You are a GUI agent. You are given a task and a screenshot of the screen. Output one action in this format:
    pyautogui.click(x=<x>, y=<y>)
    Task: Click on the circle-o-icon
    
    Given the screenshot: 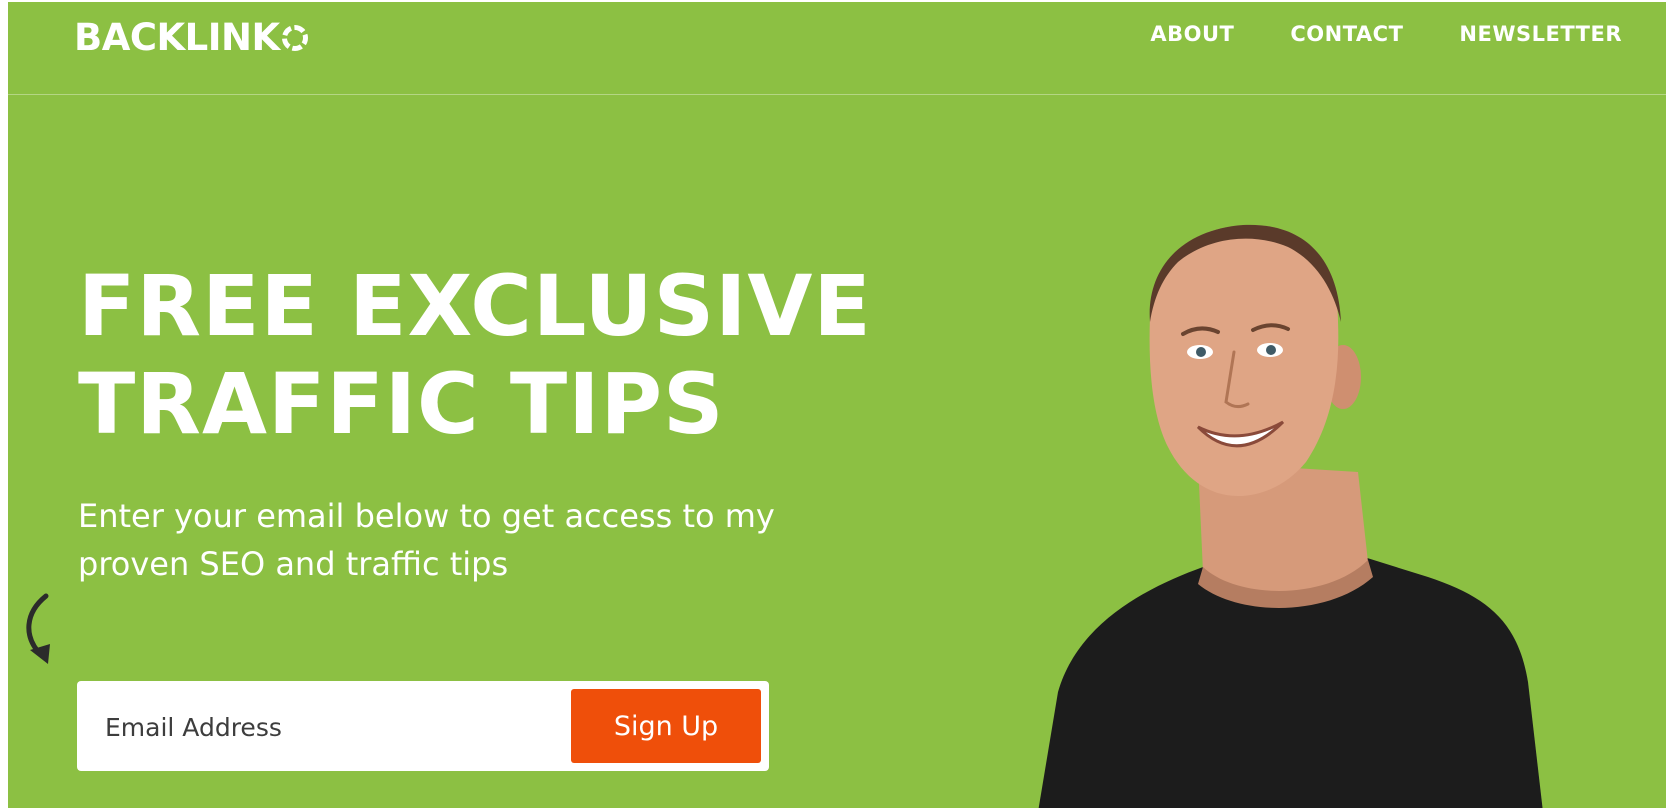 What is the action you would take?
    pyautogui.click(x=294, y=37)
    